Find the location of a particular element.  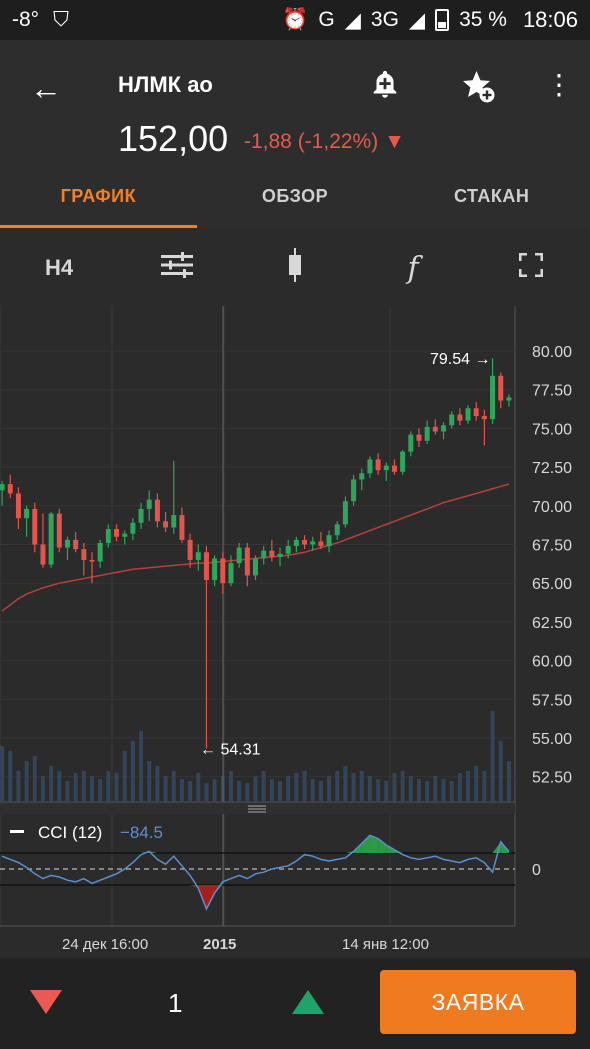

tab-order-book: СТАКАН is located at coordinates (491, 198).